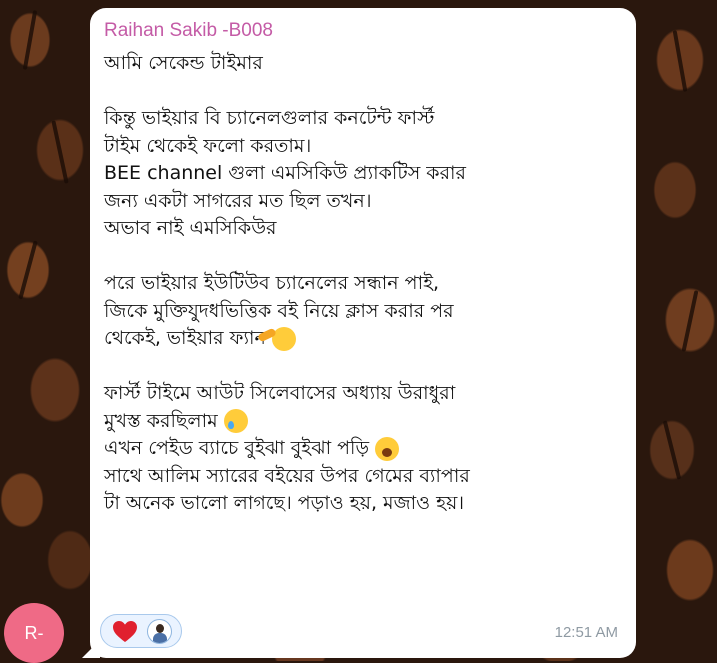 The image size is (717, 663). Describe the element at coordinates (284, 503) in the screenshot. I see `message-line: টা অনেক ভালো লাগছে। পড়াও হয়, মজাও হয়।` at that location.